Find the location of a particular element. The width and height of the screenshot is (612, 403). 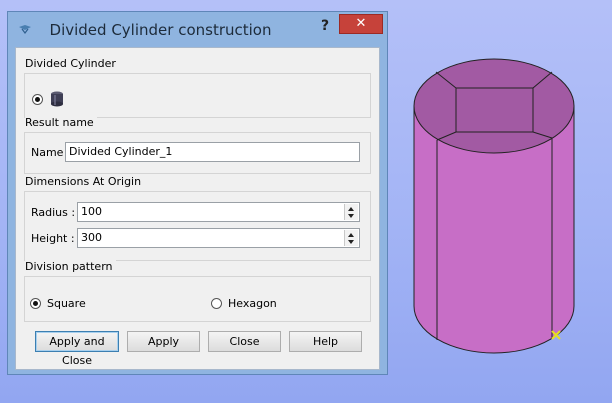

cylinder-type-icon is located at coordinates (57, 99).